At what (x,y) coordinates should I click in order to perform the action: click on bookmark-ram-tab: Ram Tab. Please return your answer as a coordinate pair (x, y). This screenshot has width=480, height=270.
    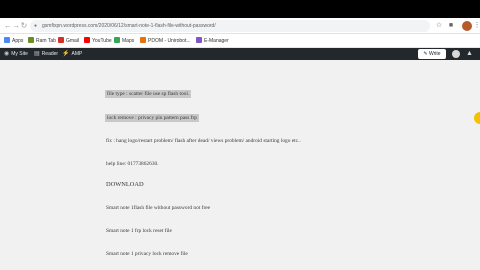
    Looking at the image, I should click on (42, 41).